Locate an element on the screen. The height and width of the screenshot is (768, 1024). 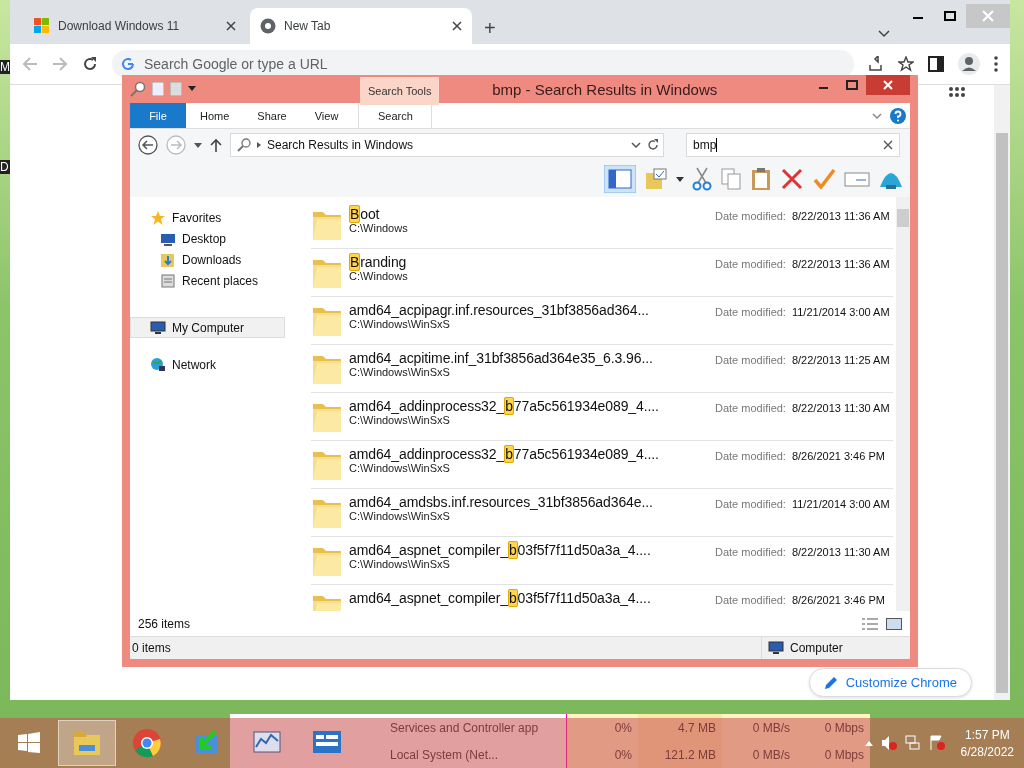
clear-icon is located at coordinates (888, 145).